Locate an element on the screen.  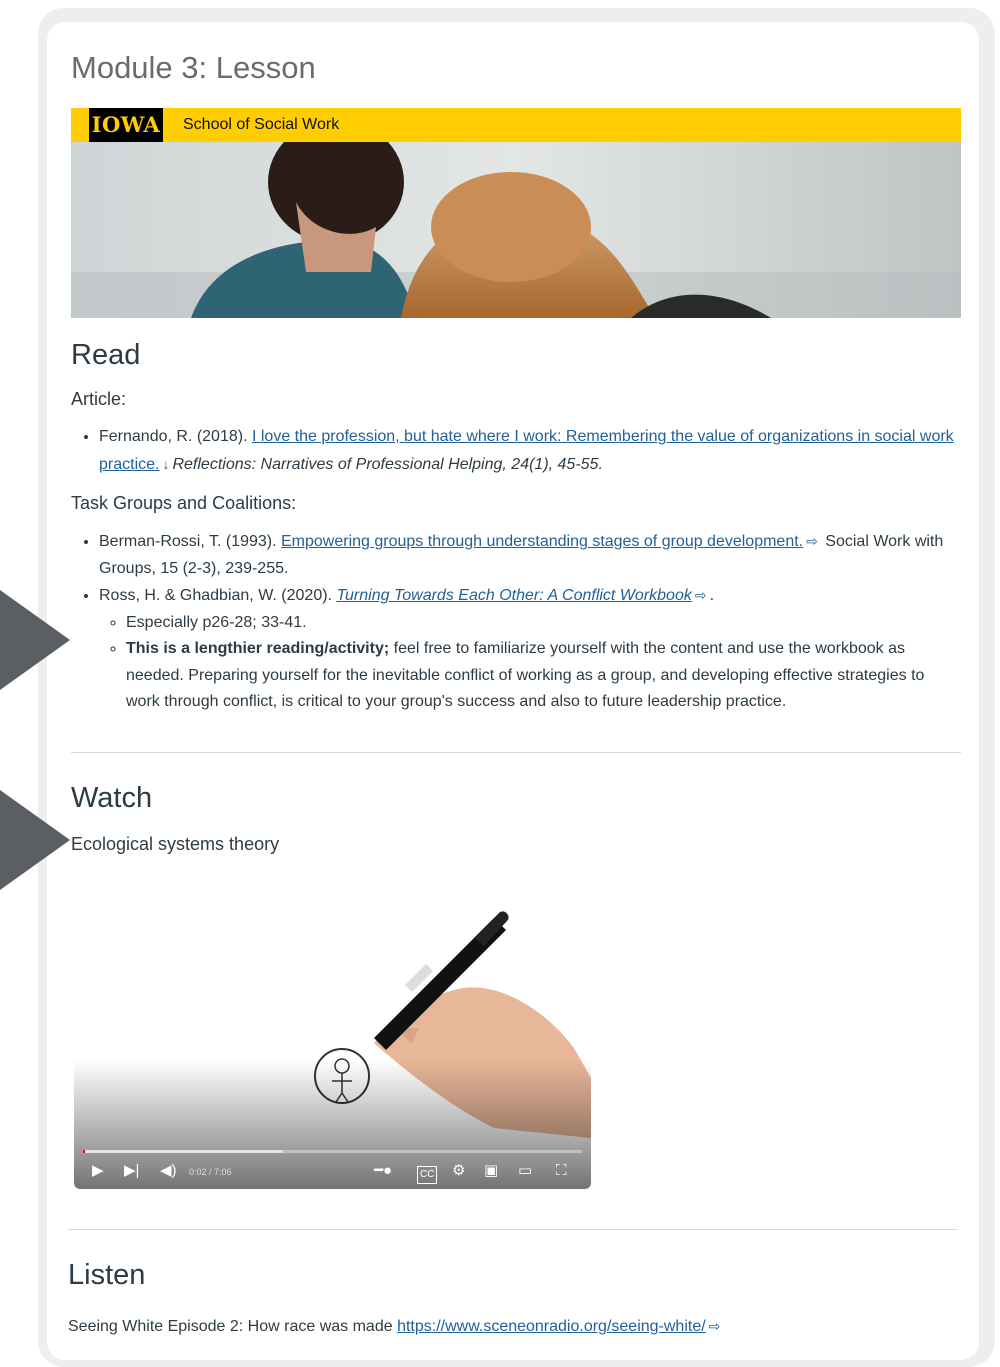
miniplayer-icon: ▣ is located at coordinates (491, 1171).